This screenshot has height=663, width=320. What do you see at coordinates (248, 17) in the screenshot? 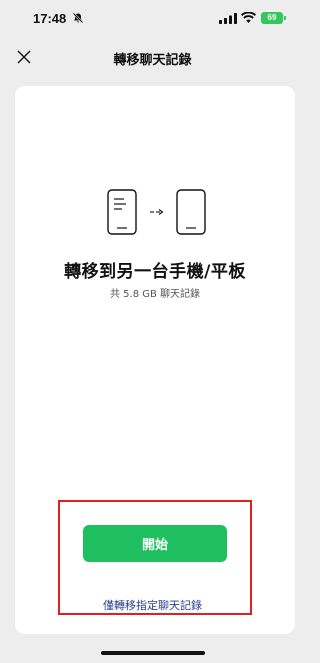
I see `wifi-icon` at bounding box center [248, 17].